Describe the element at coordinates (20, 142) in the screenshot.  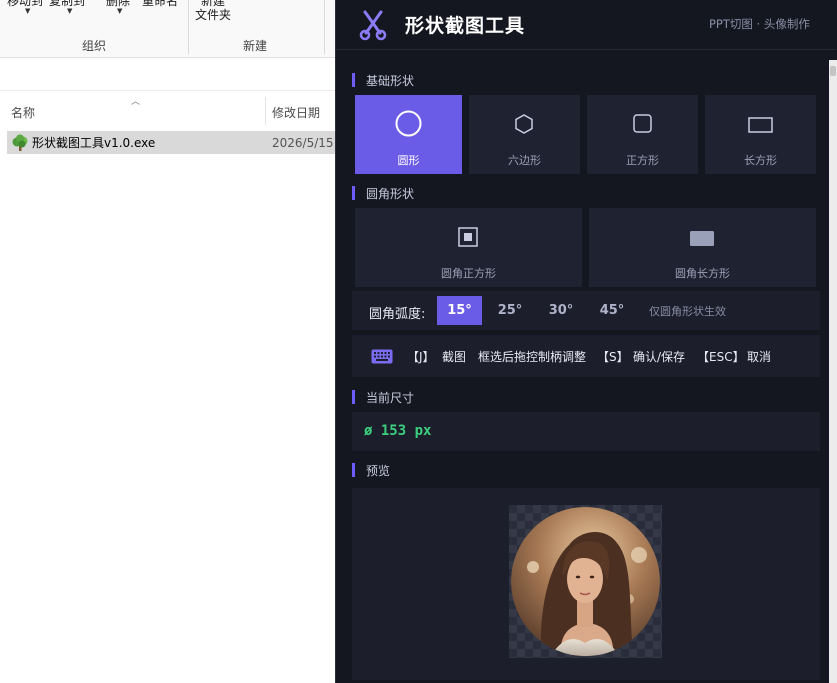
I see `tree-app-icon` at that location.